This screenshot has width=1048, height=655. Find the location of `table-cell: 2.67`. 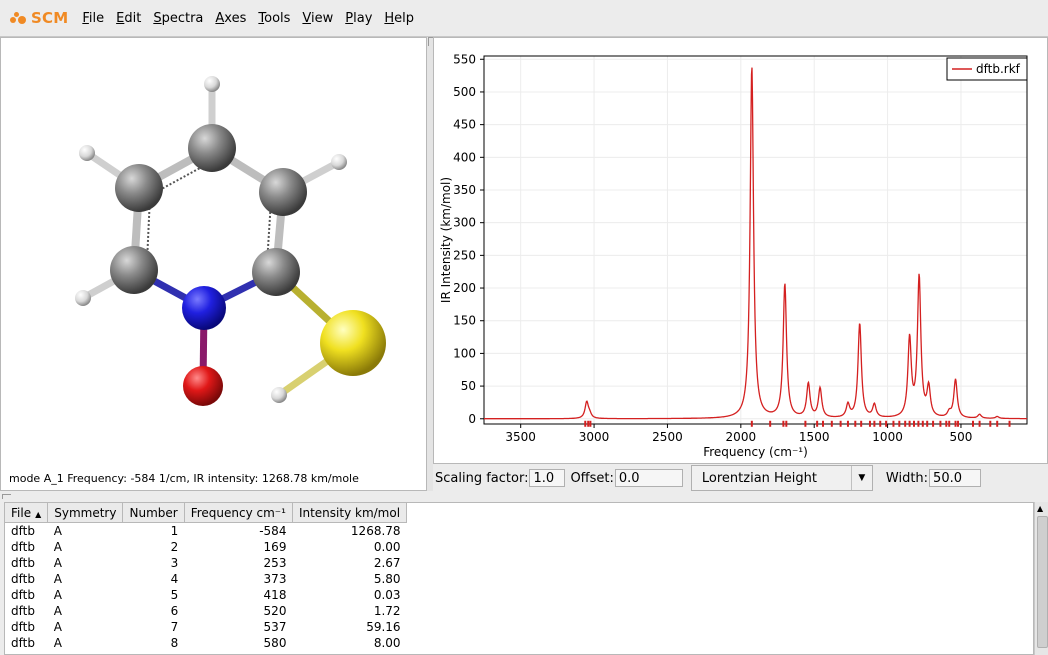

table-cell: 2.67 is located at coordinates (387, 563).